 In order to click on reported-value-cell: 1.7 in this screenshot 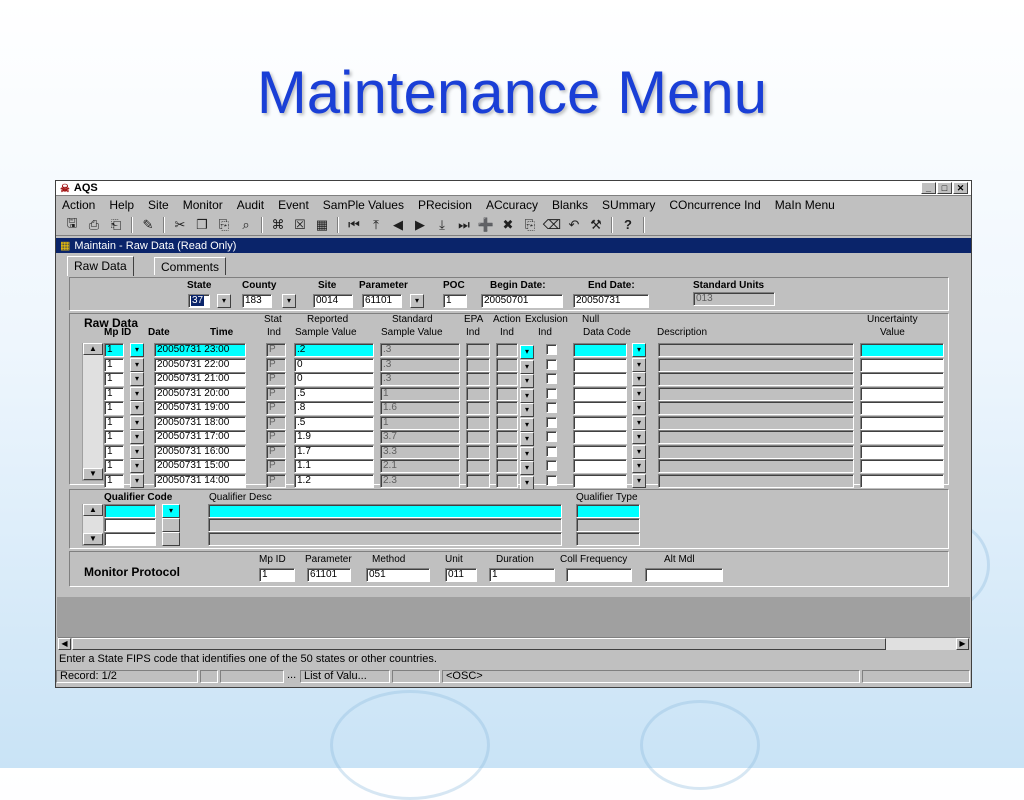, I will do `click(334, 451)`.